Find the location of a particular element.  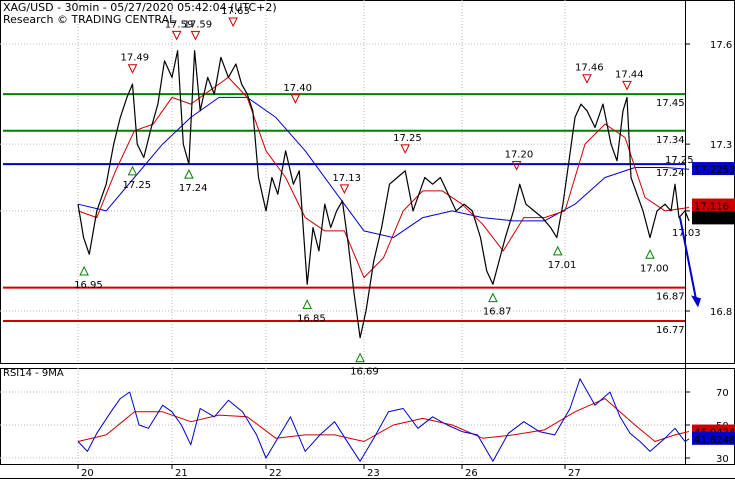

level-label-resistance: 17.34 is located at coordinates (670, 140).